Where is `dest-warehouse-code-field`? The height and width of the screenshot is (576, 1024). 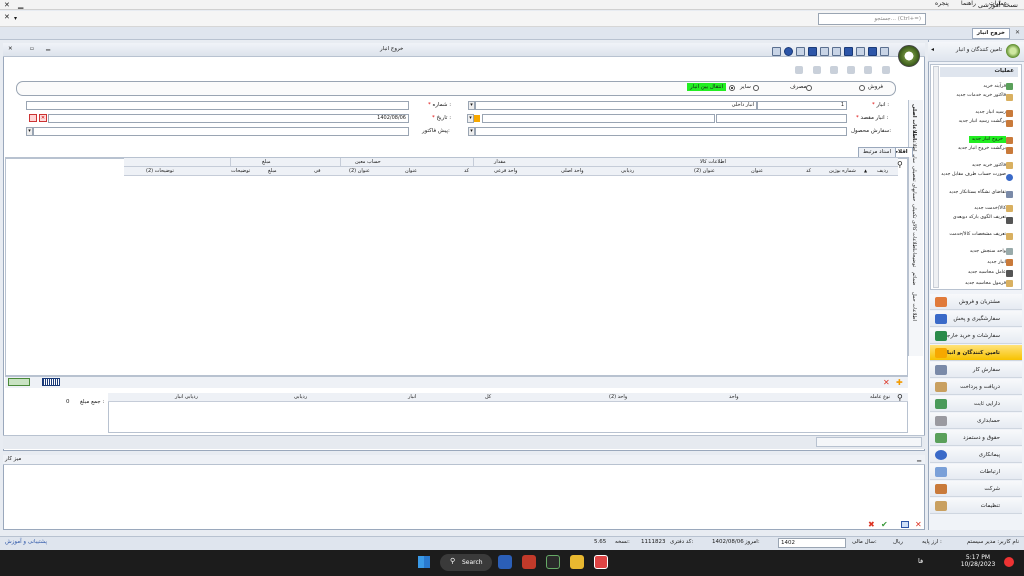 dest-warehouse-code-field is located at coordinates (781, 118).